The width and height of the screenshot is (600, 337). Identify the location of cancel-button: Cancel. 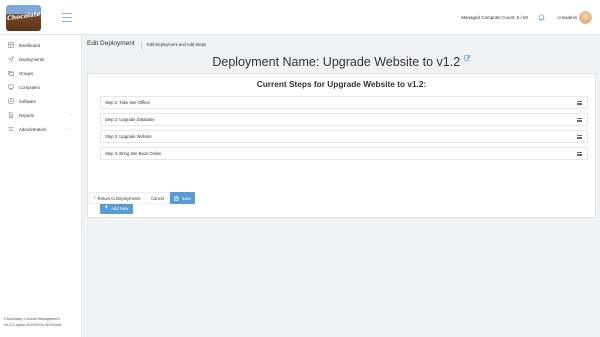
(158, 198).